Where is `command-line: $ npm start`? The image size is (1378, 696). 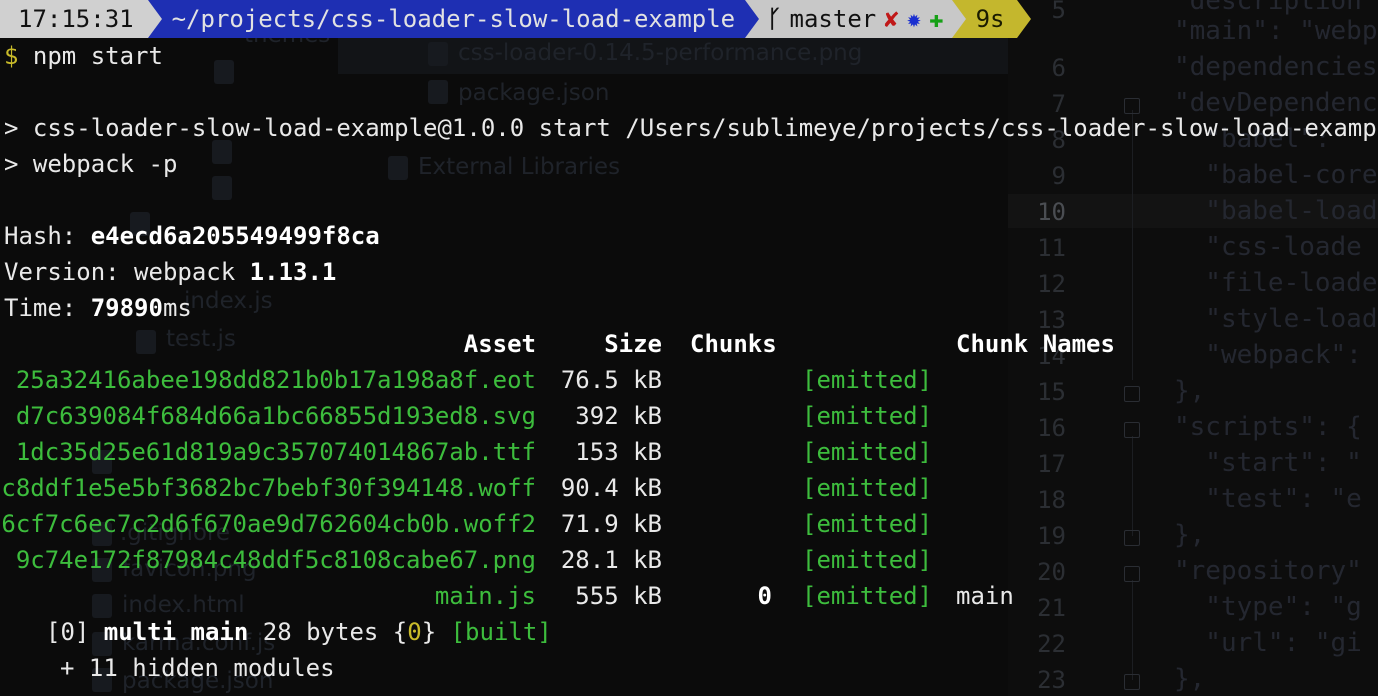 command-line: $ npm start is located at coordinates (83, 56).